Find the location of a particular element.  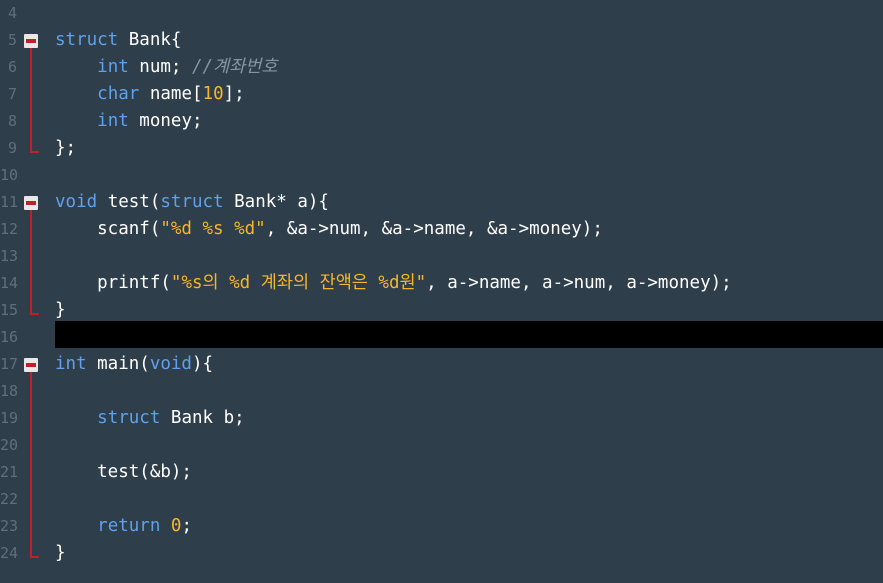

line-number: 6 is located at coordinates (12, 67).